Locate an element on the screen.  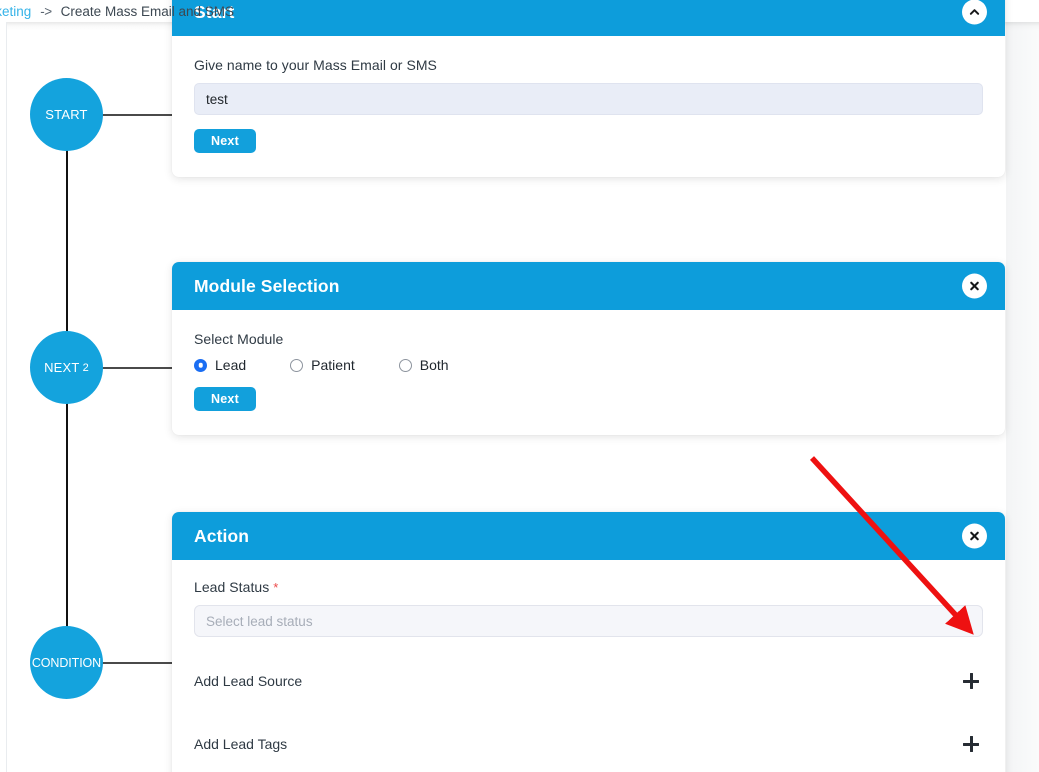
lead-status-label: Lead Status * is located at coordinates (588, 587).